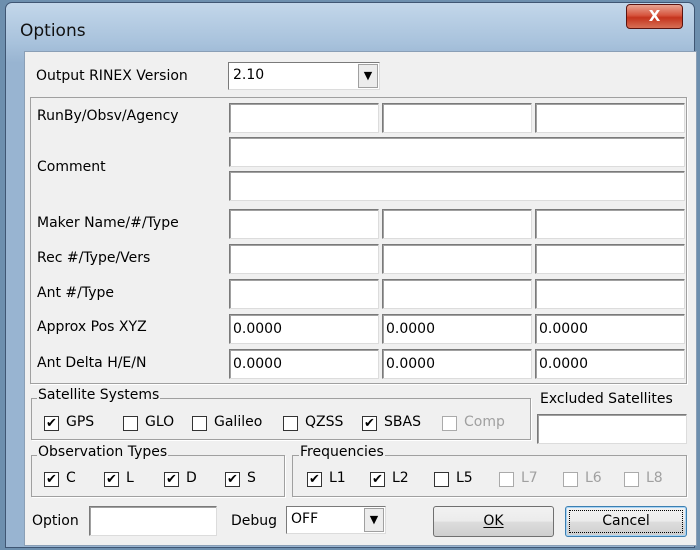 This screenshot has width=700, height=550. What do you see at coordinates (402, 422) in the screenshot?
I see `satellite-sbas-label: SBAS` at bounding box center [402, 422].